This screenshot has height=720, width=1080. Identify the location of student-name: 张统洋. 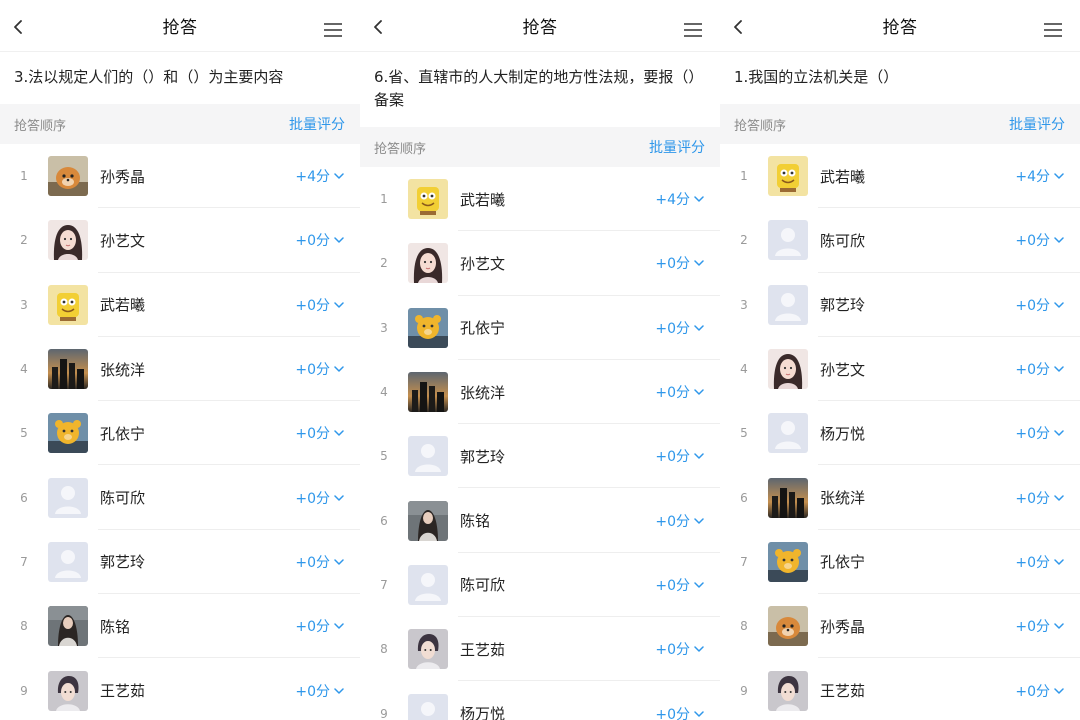
(483, 392).